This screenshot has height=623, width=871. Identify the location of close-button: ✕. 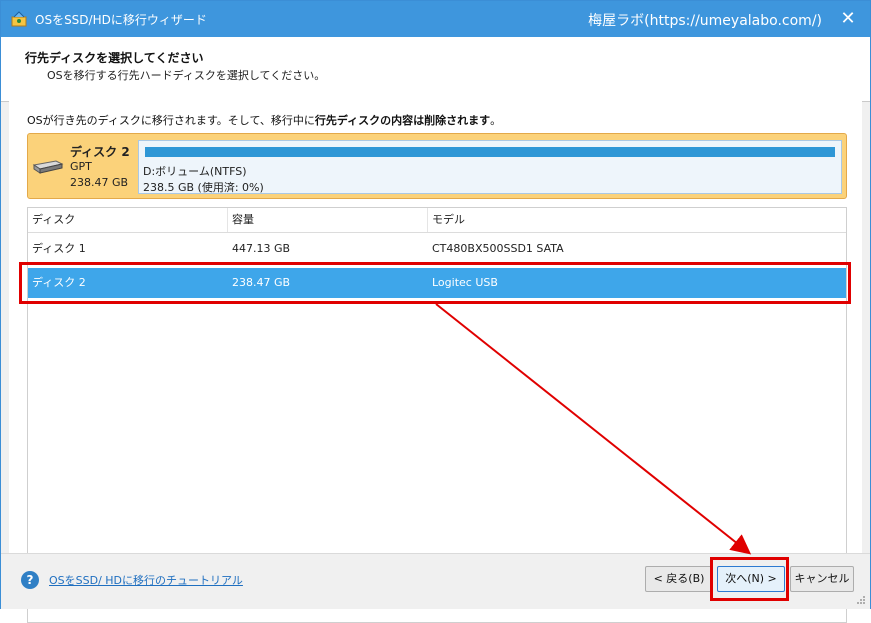
(848, 19).